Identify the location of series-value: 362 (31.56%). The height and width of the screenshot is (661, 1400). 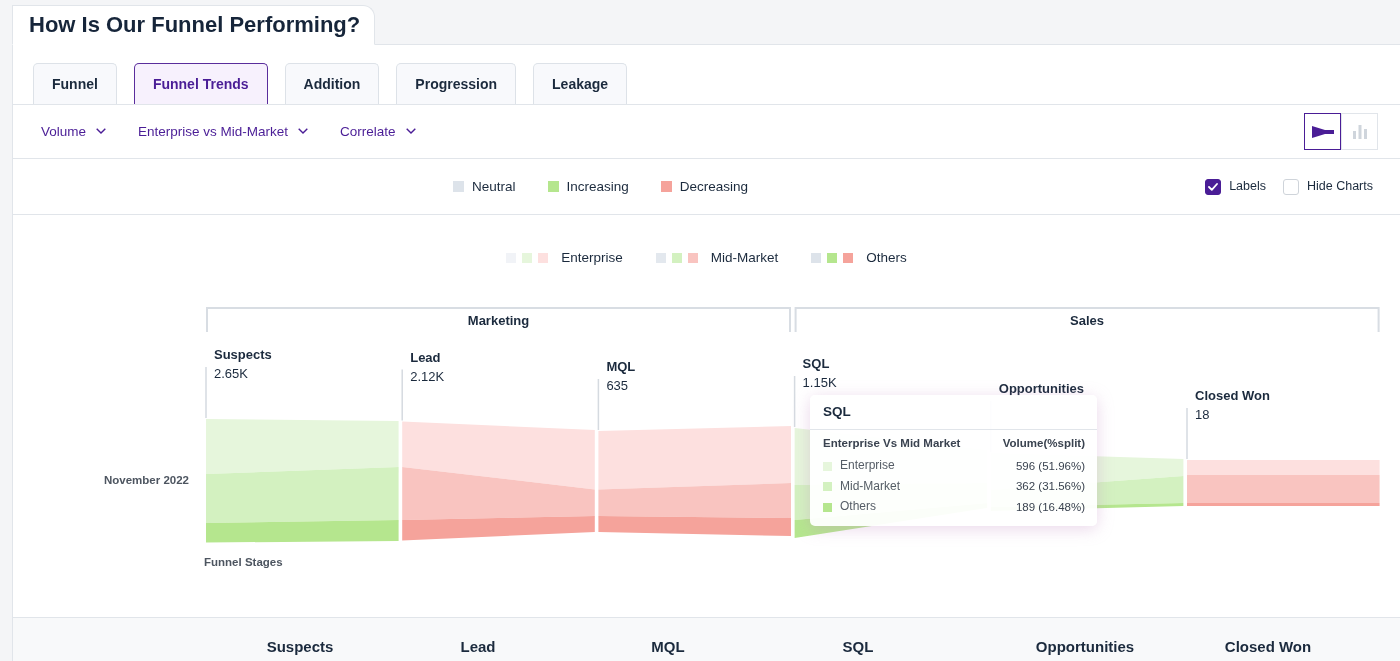
(1050, 487).